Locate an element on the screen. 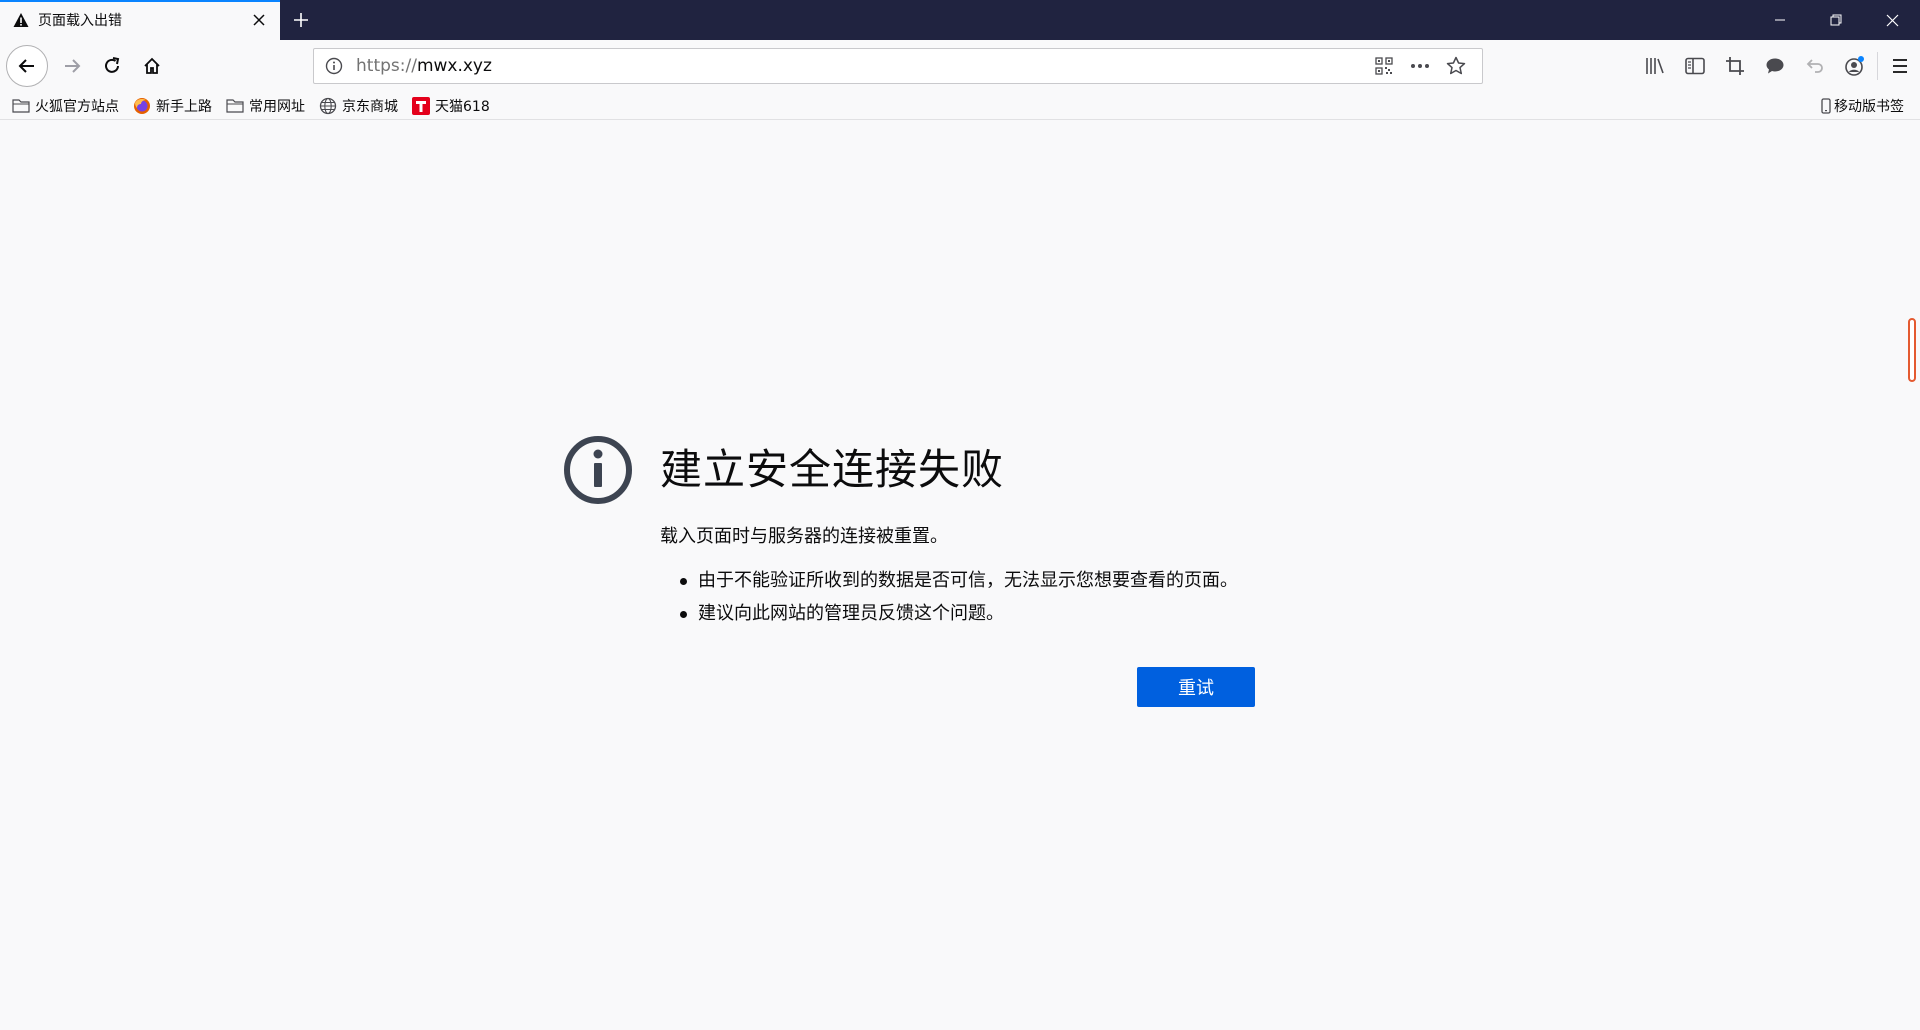  menu-button is located at coordinates (1900, 66).